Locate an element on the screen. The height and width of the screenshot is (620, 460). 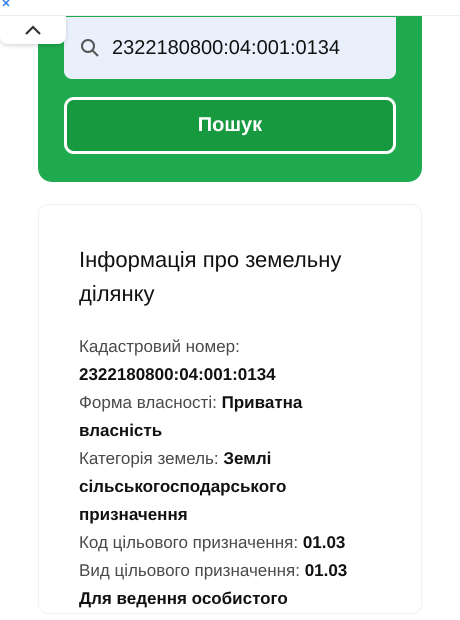
chevron-up-icon is located at coordinates (33, 30).